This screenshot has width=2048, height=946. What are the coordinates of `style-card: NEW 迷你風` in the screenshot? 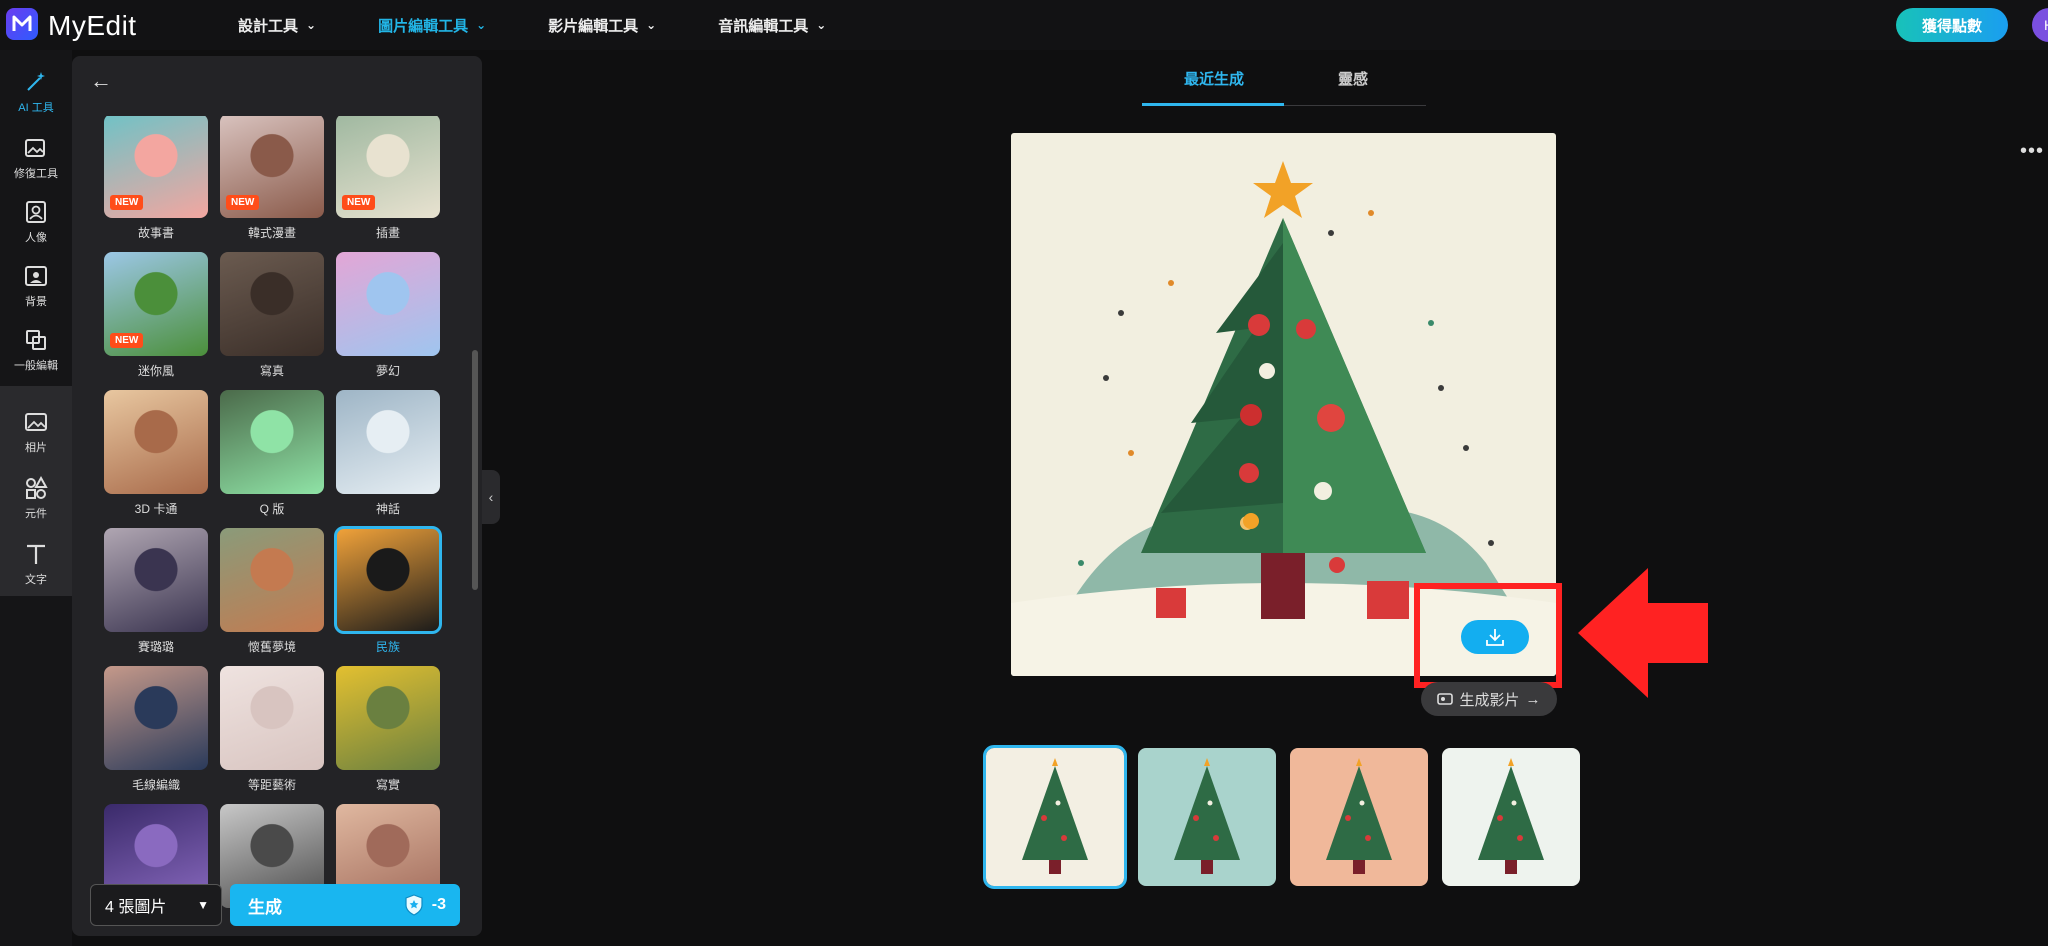 It's located at (156, 315).